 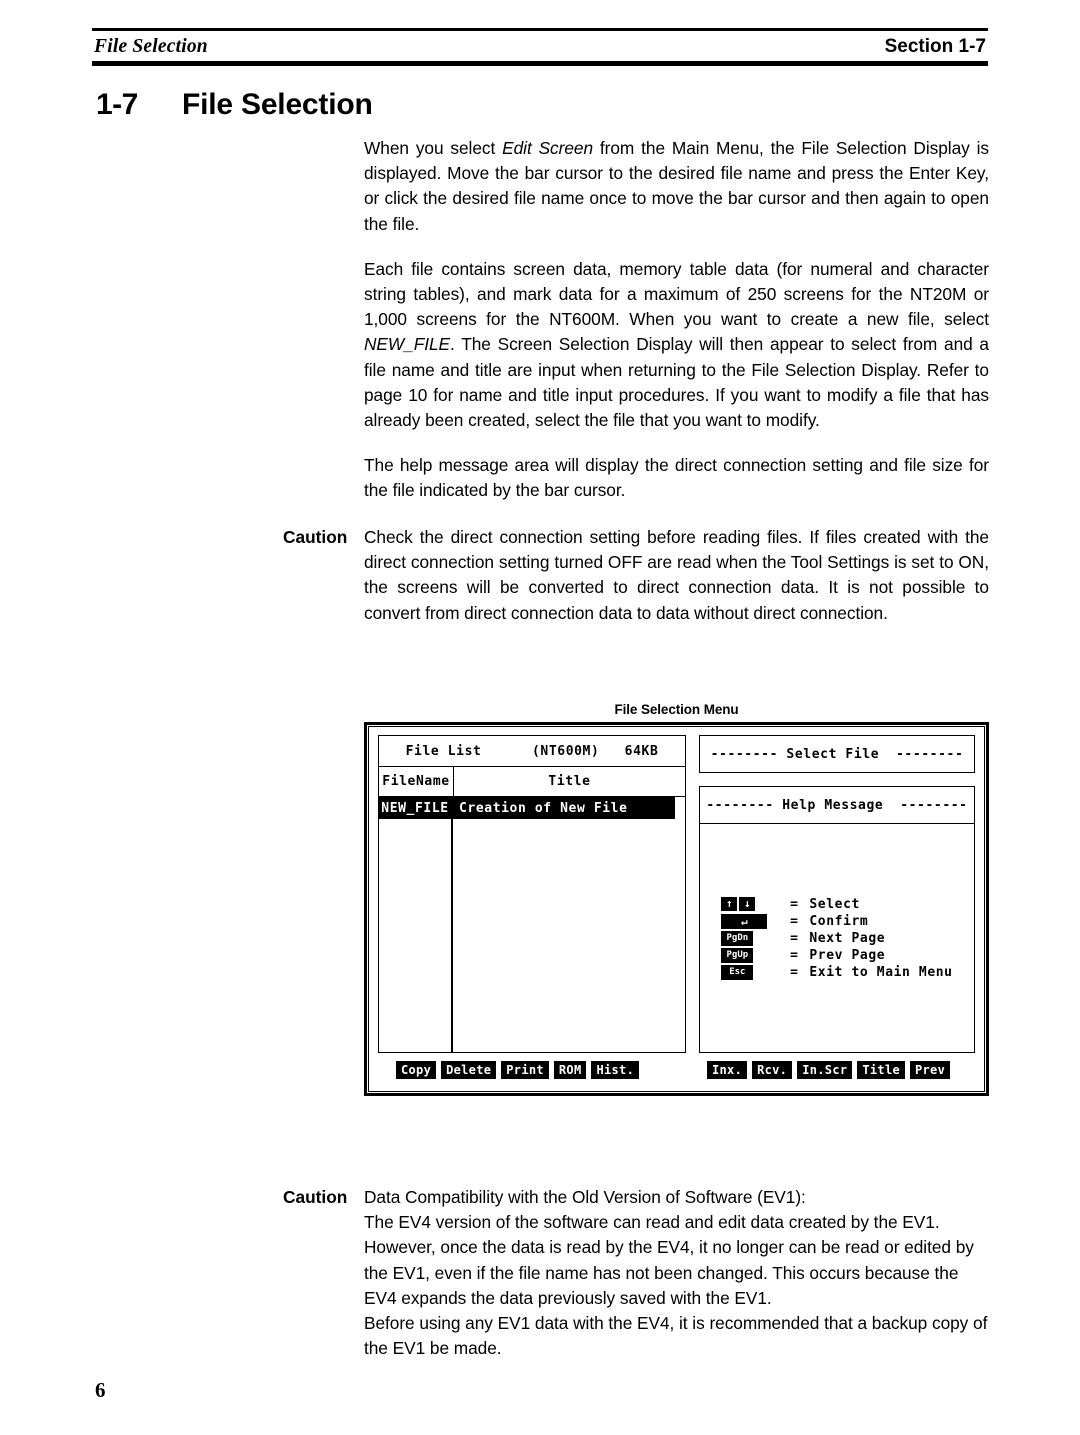 I want to click on select-file-panel: -------- Select File --------, so click(x=837, y=754).